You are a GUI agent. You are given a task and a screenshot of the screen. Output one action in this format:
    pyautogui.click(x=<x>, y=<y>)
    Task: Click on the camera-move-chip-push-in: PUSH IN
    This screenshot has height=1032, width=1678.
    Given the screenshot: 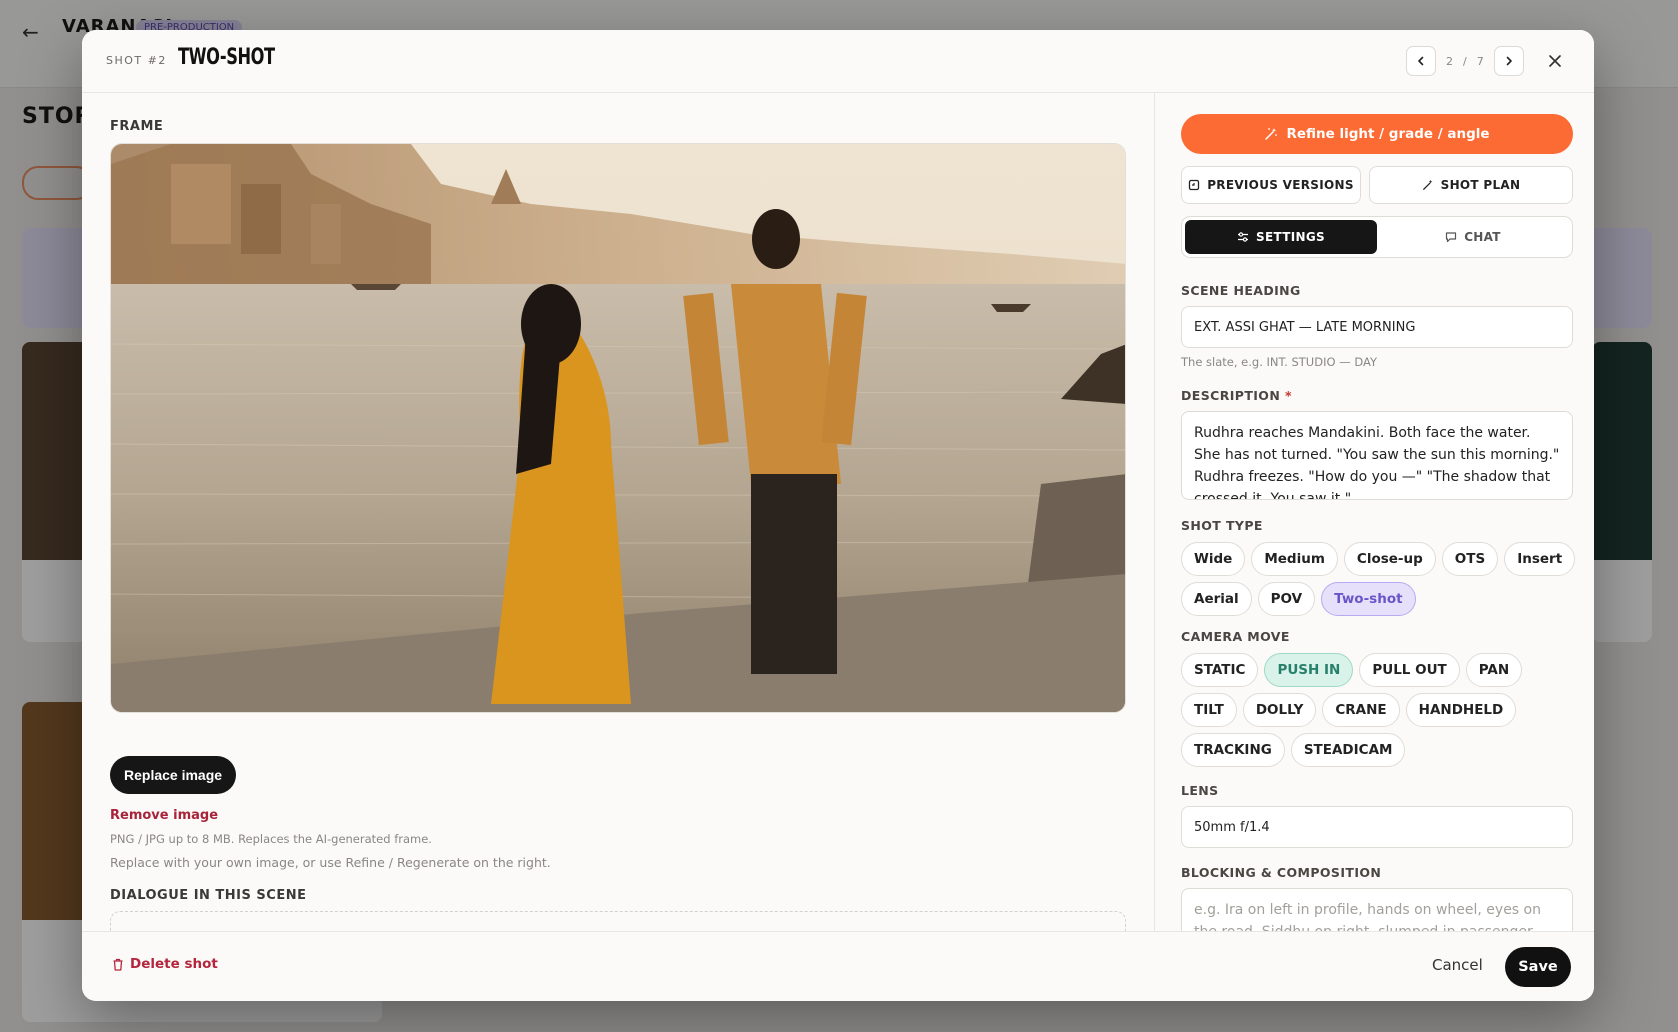 What is the action you would take?
    pyautogui.click(x=1309, y=670)
    